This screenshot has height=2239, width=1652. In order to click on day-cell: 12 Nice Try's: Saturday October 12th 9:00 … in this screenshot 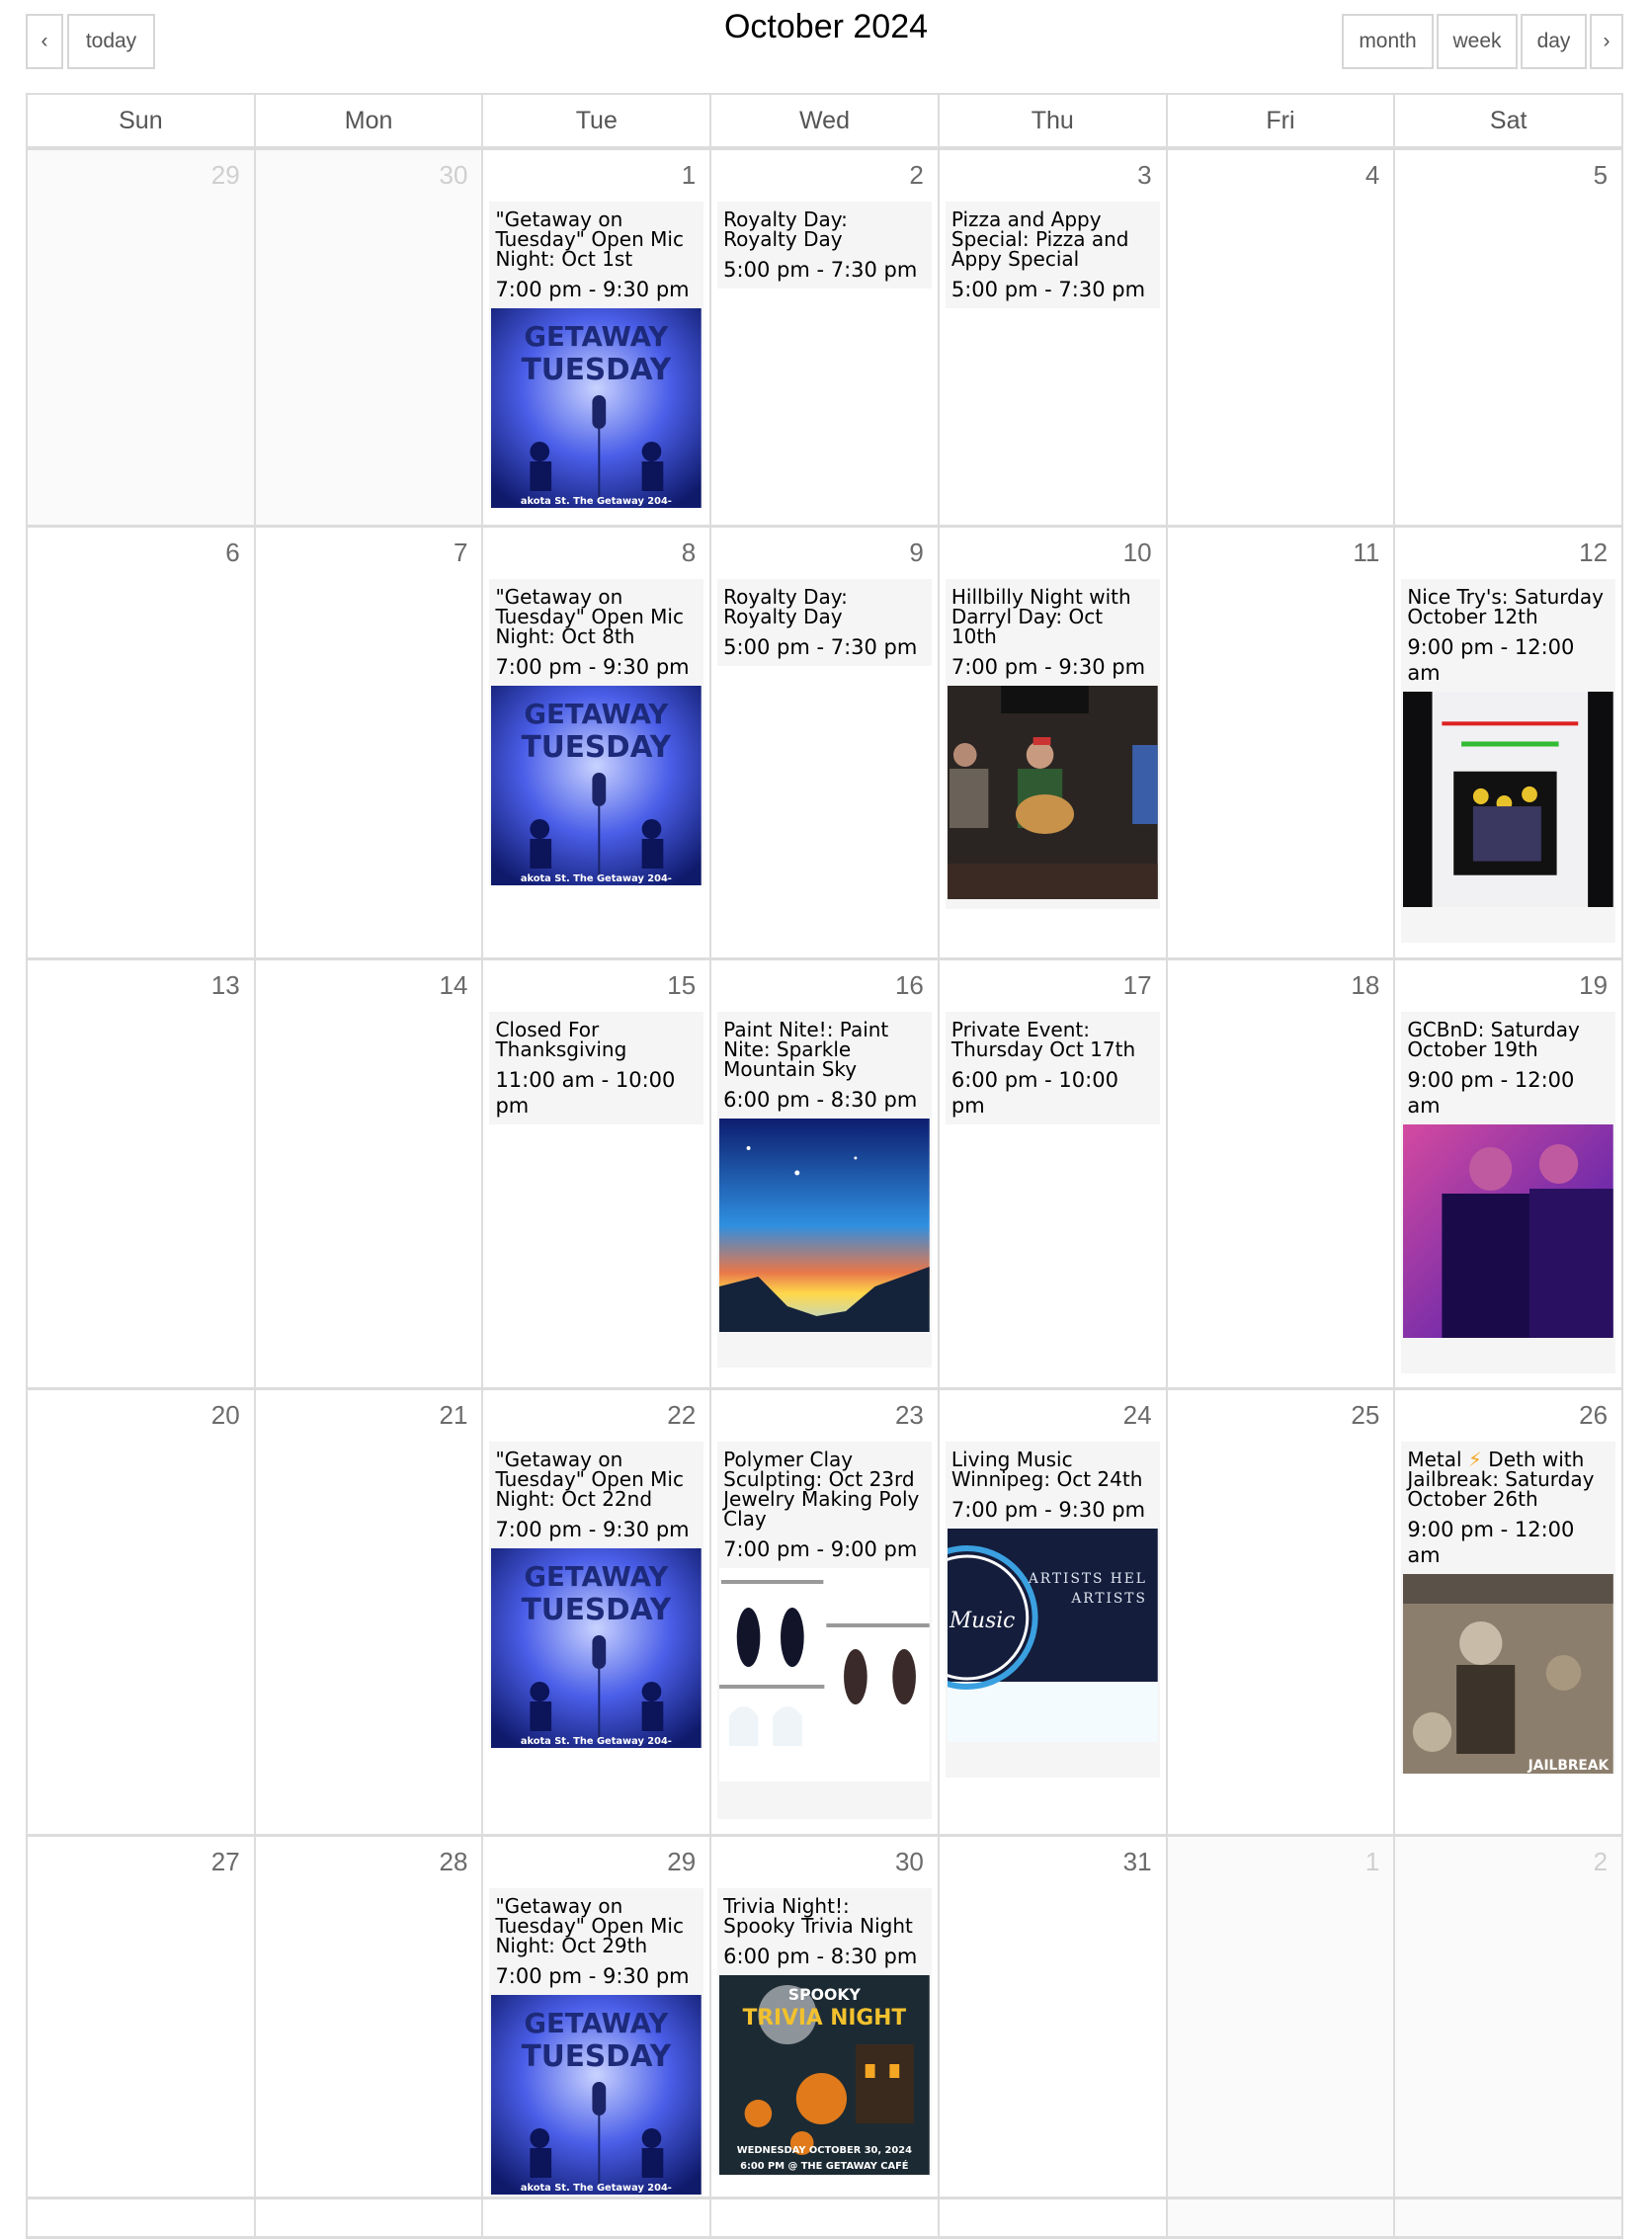, I will do `click(1508, 742)`.